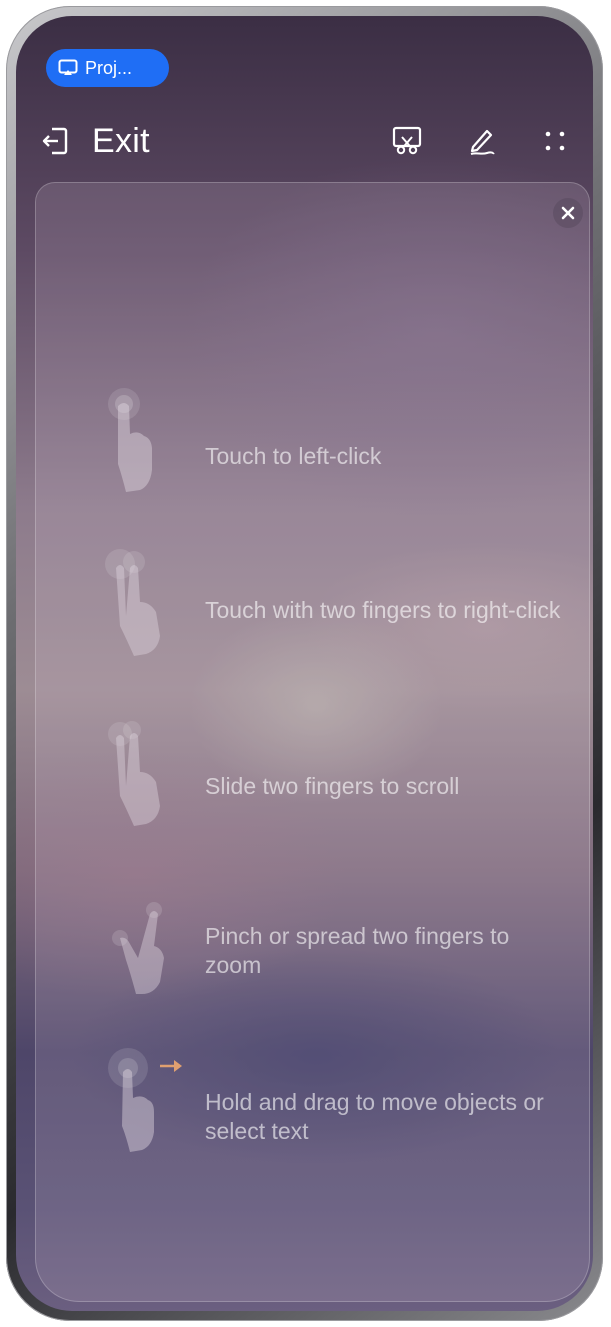 The image size is (611, 1327). I want to click on two-finger-slide-icon, so click(134, 773).